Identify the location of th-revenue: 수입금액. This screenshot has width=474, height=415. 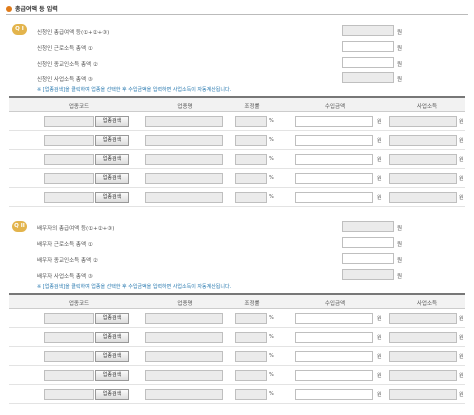
(335, 107).